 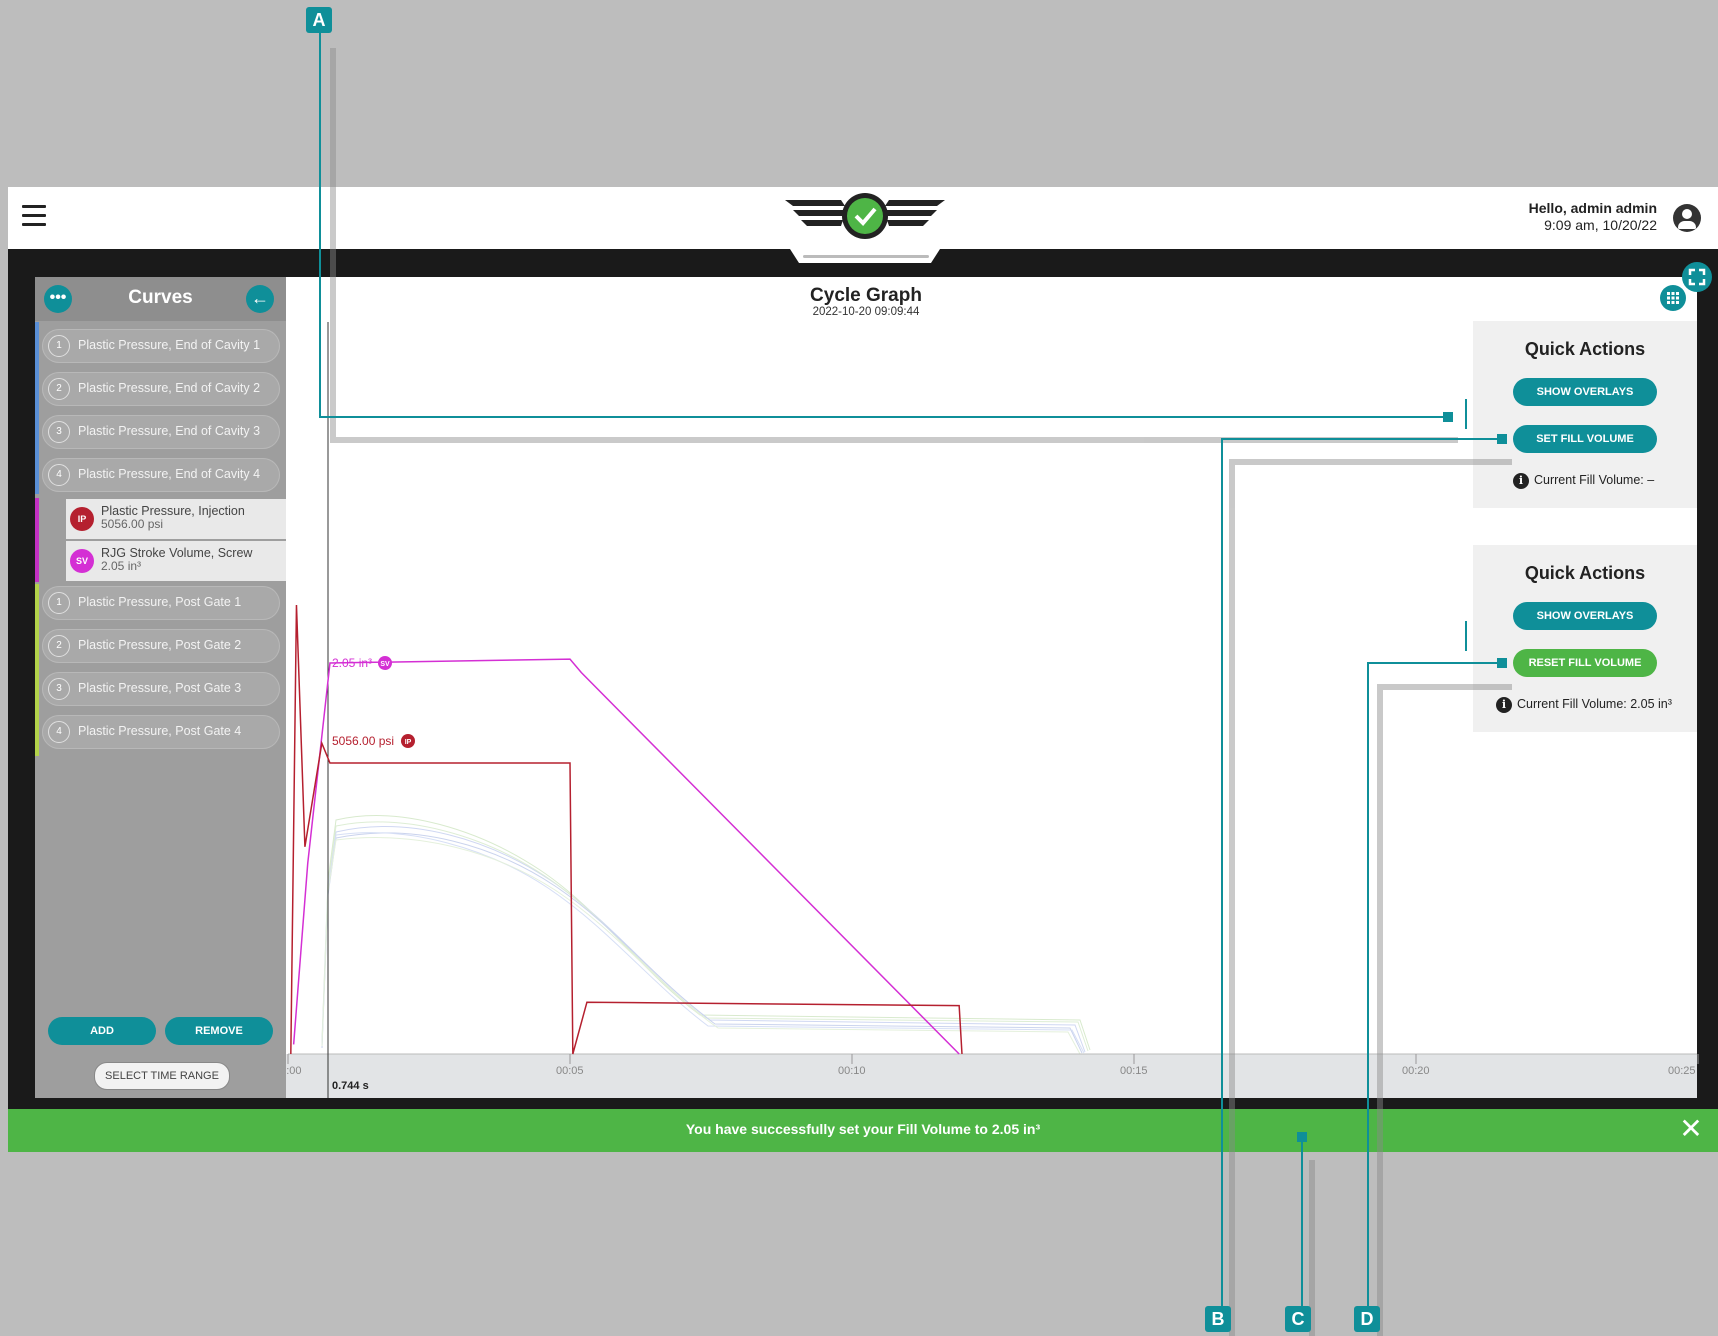 What do you see at coordinates (176, 561) in the screenshot?
I see `selected-curve-sv: SV RJG Stroke Volume, Screw 2.05 in³` at bounding box center [176, 561].